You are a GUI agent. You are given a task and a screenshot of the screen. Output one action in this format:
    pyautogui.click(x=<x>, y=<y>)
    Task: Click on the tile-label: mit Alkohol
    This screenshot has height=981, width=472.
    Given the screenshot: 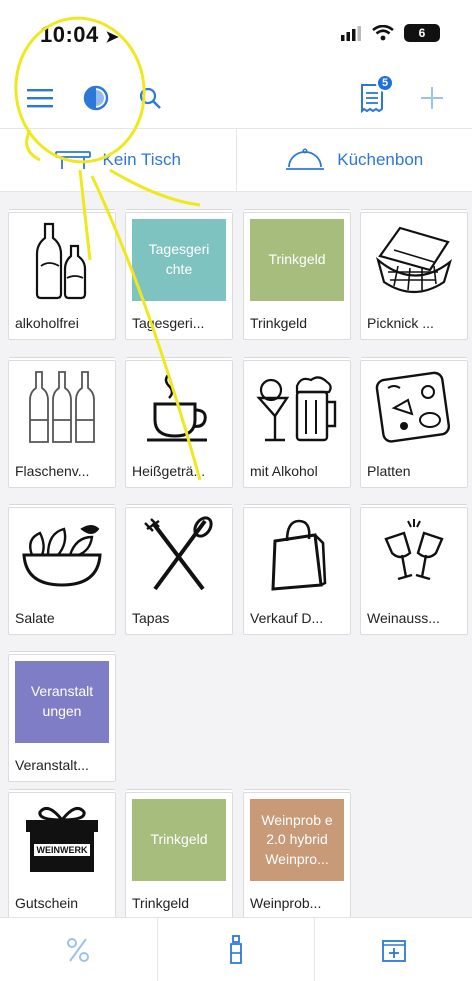 What is the action you would take?
    pyautogui.click(x=284, y=471)
    